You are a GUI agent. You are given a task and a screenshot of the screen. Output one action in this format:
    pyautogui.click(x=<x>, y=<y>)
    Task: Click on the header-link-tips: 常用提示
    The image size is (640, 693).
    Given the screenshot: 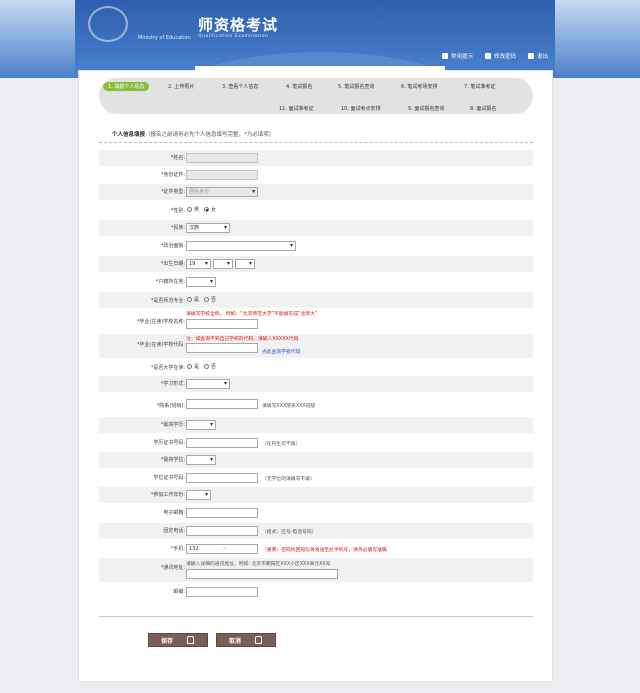 What is the action you would take?
    pyautogui.click(x=457, y=56)
    